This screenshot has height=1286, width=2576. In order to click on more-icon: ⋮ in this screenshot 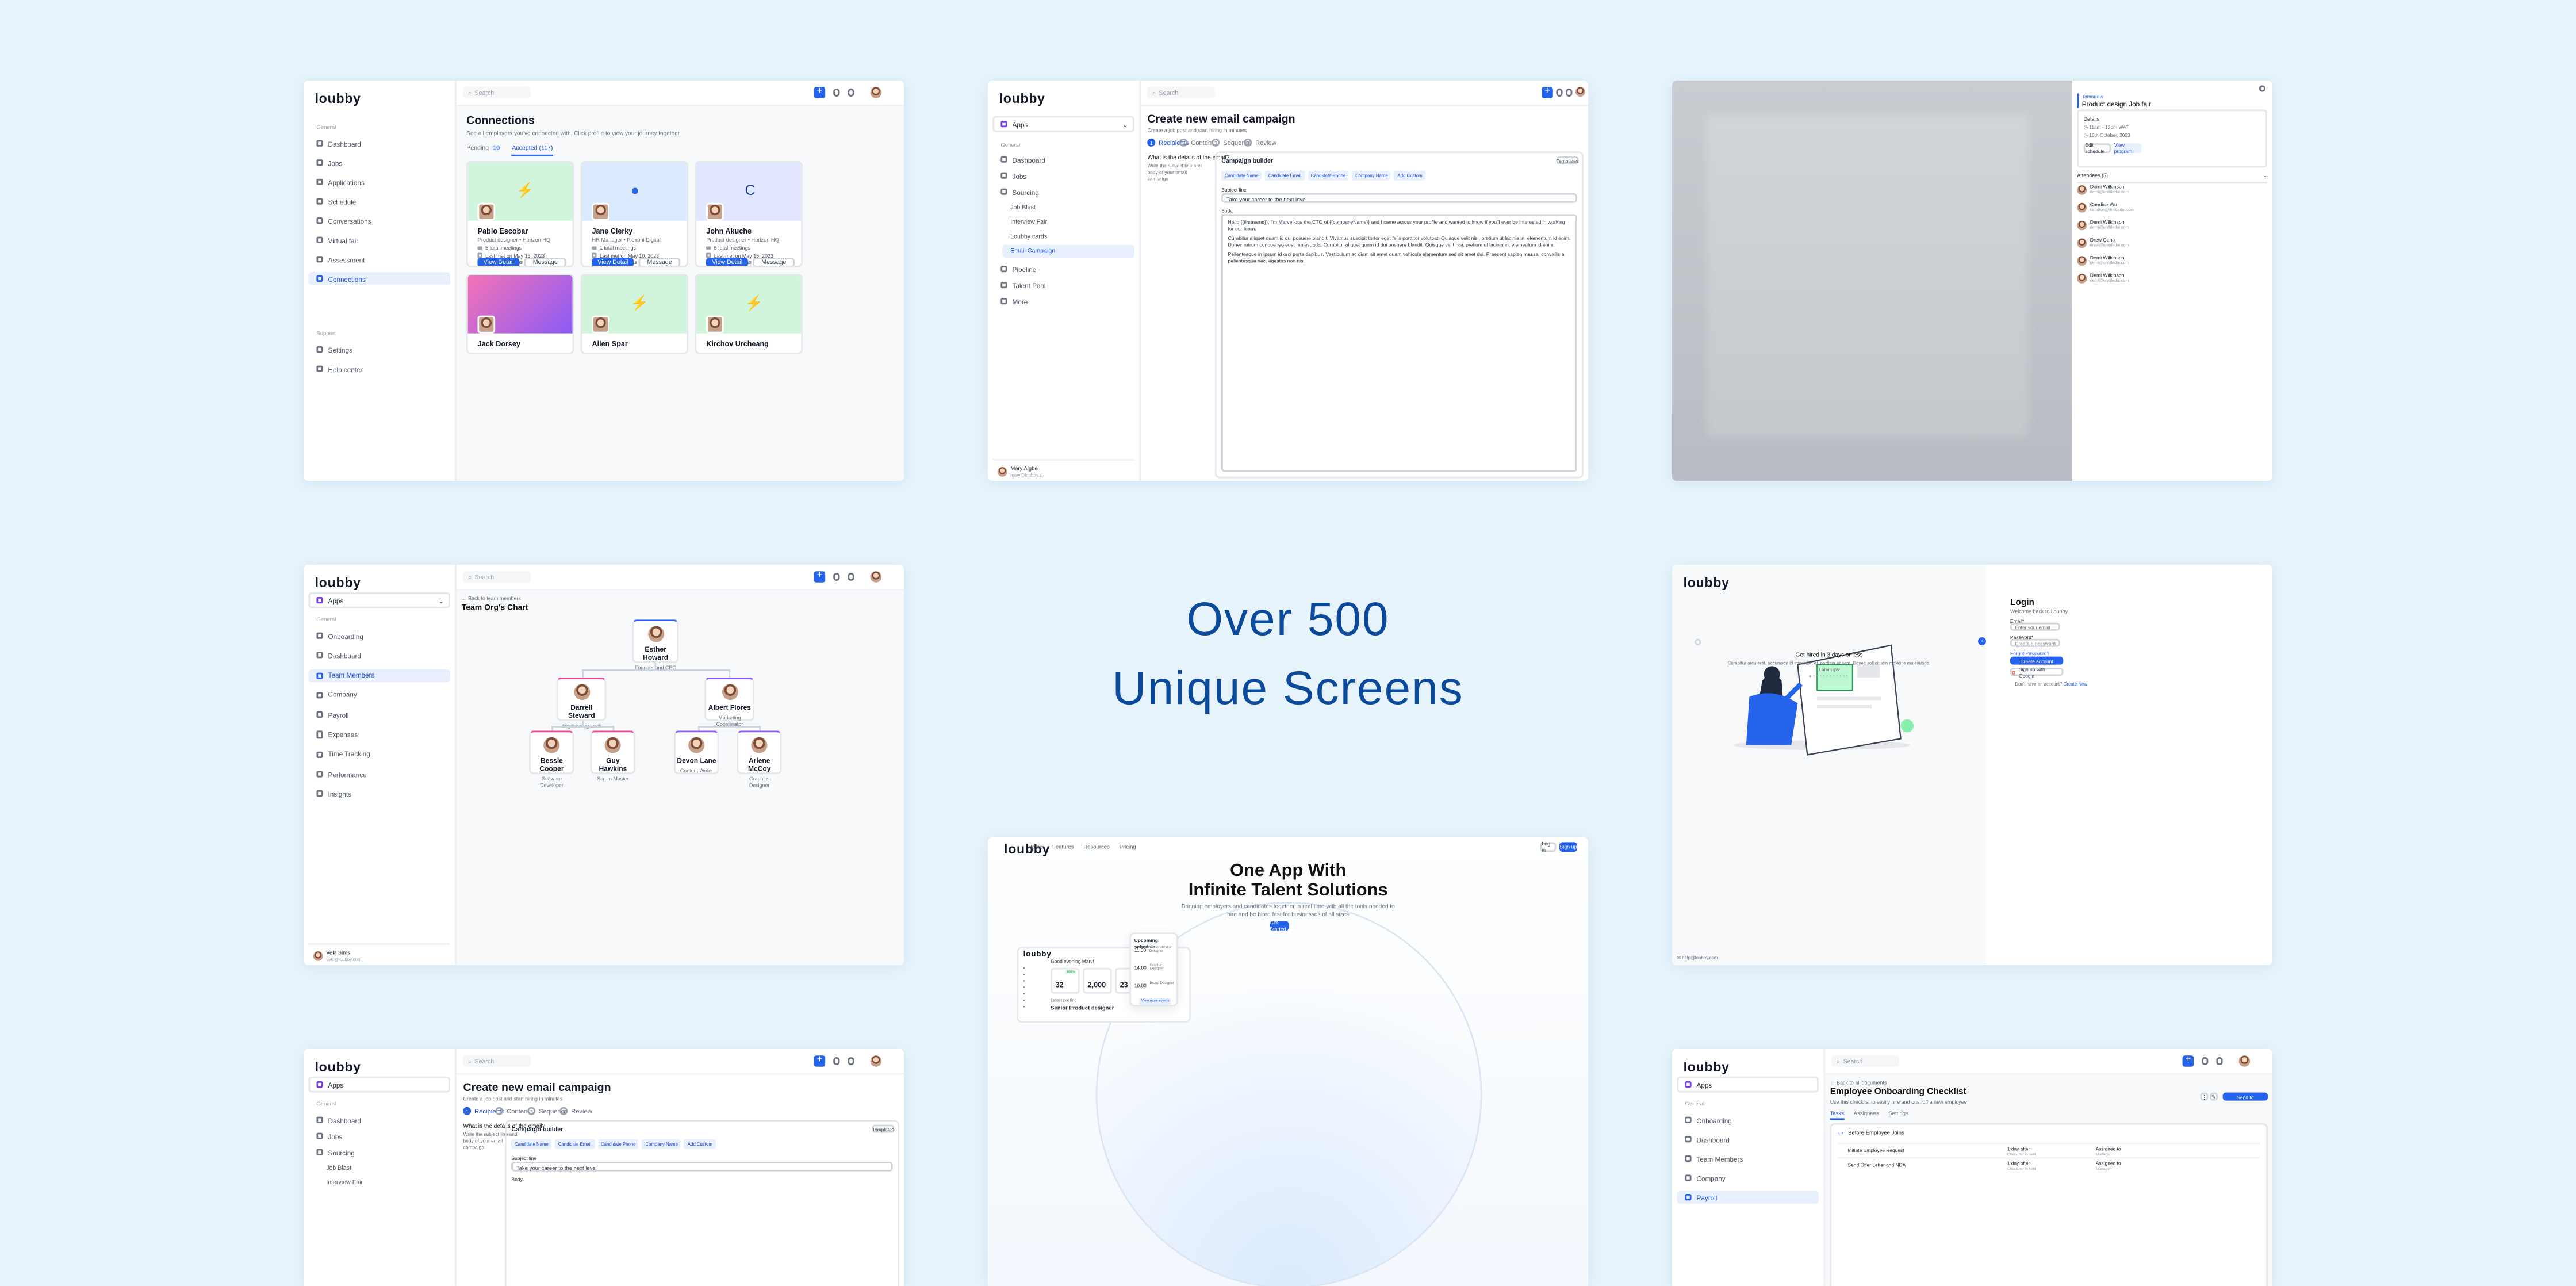, I will do `click(2204, 1097)`.